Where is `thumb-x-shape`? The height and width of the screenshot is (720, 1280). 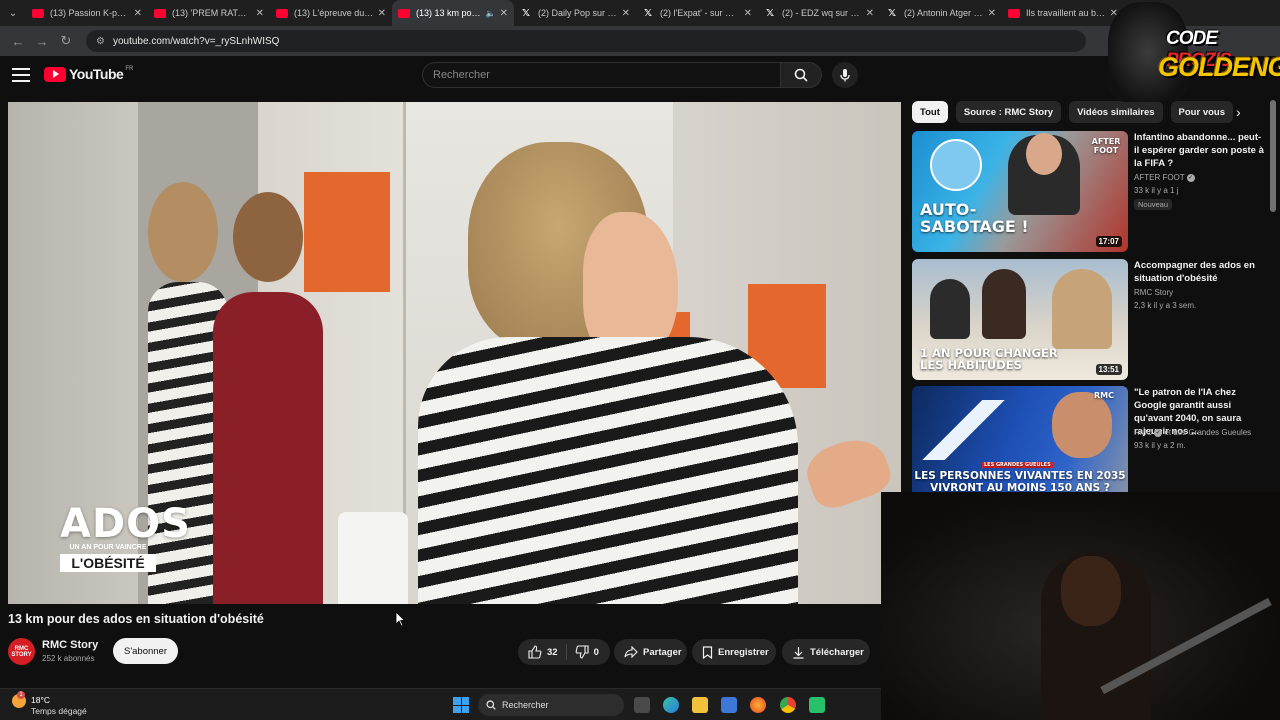 thumb-x-shape is located at coordinates (967, 430).